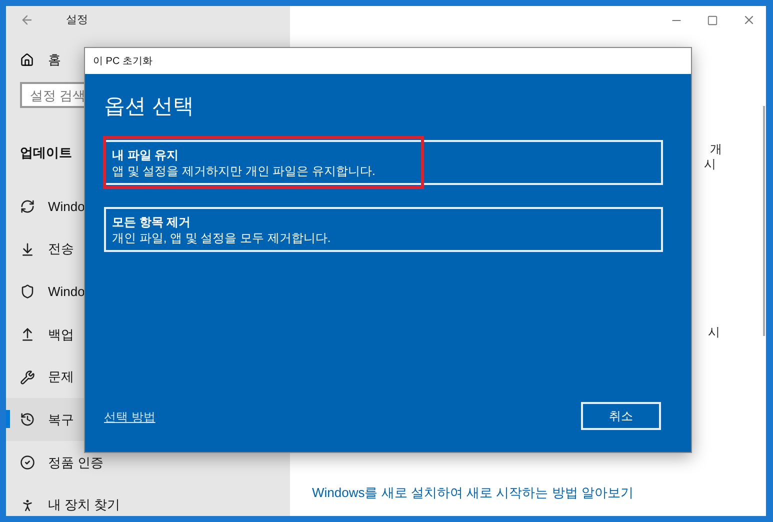 This screenshot has width=773, height=522. What do you see at coordinates (149, 107) in the screenshot?
I see `dialog-heading: 옵션 선택` at bounding box center [149, 107].